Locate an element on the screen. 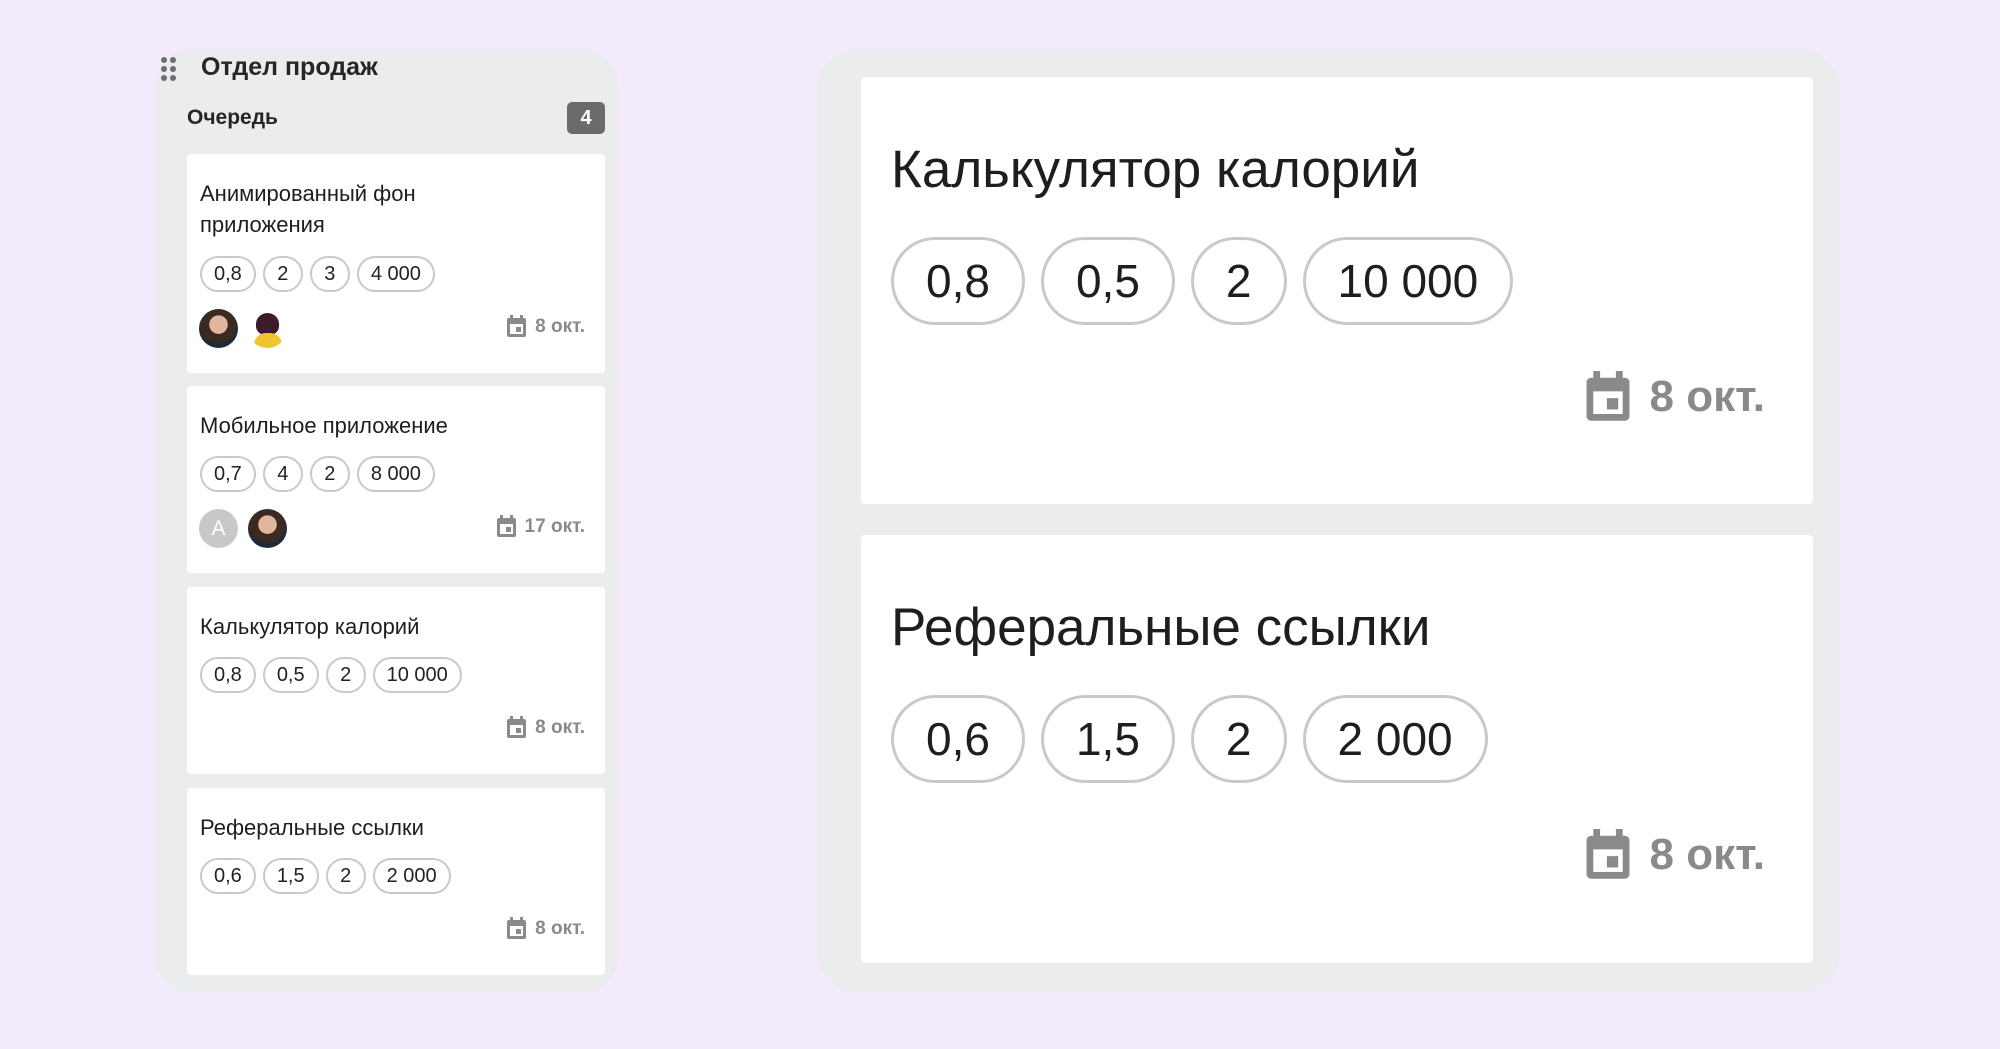  chip: 4 is located at coordinates (282, 474).